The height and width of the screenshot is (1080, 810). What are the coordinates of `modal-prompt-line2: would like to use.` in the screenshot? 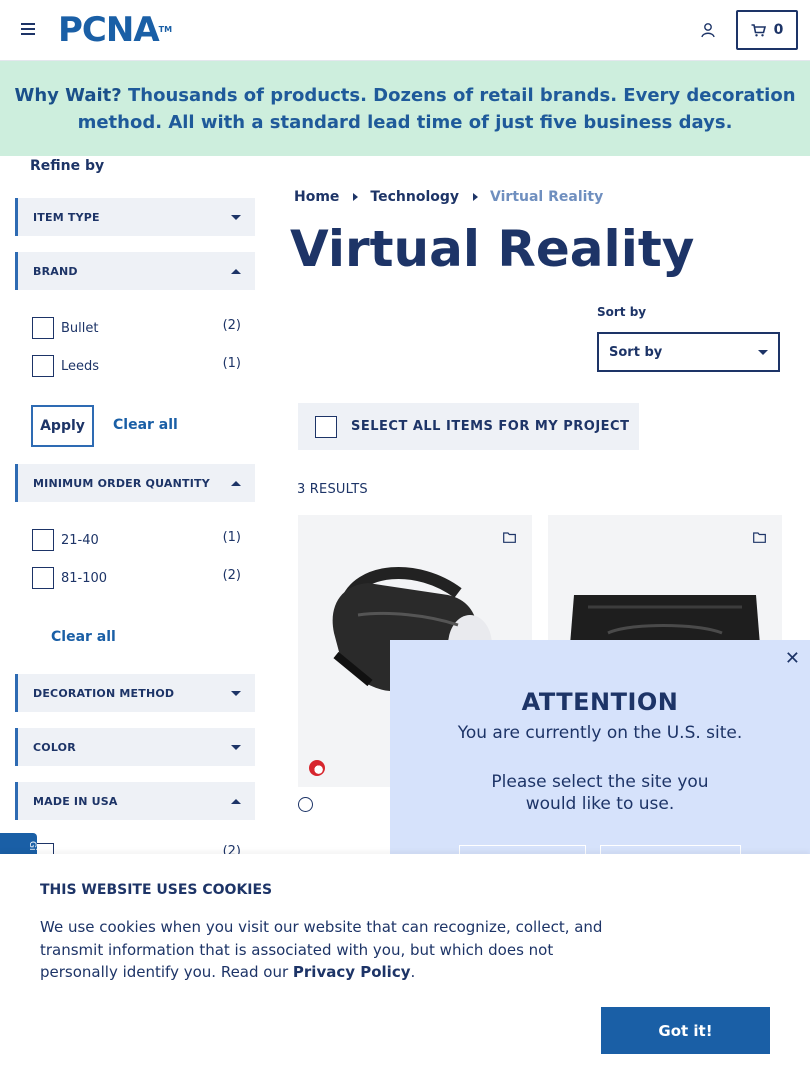 It's located at (600, 804).